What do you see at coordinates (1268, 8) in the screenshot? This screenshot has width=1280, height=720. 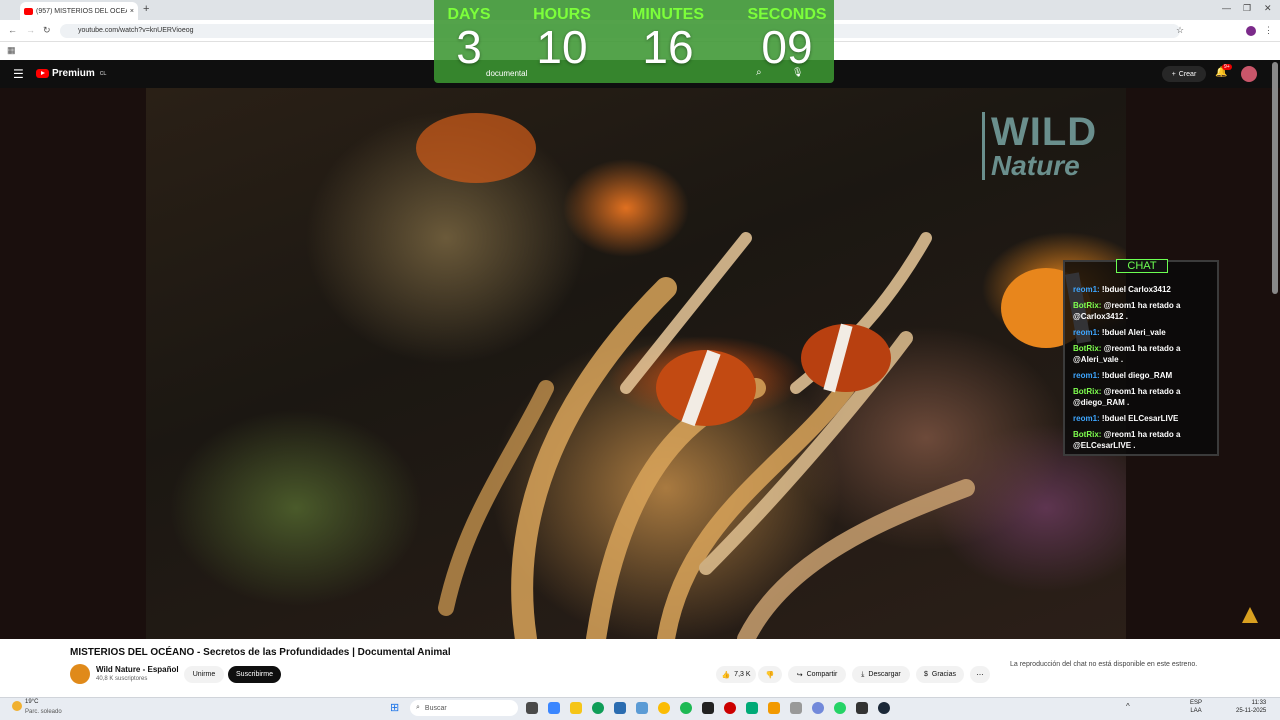 I see `close-window-icon: ✕` at bounding box center [1268, 8].